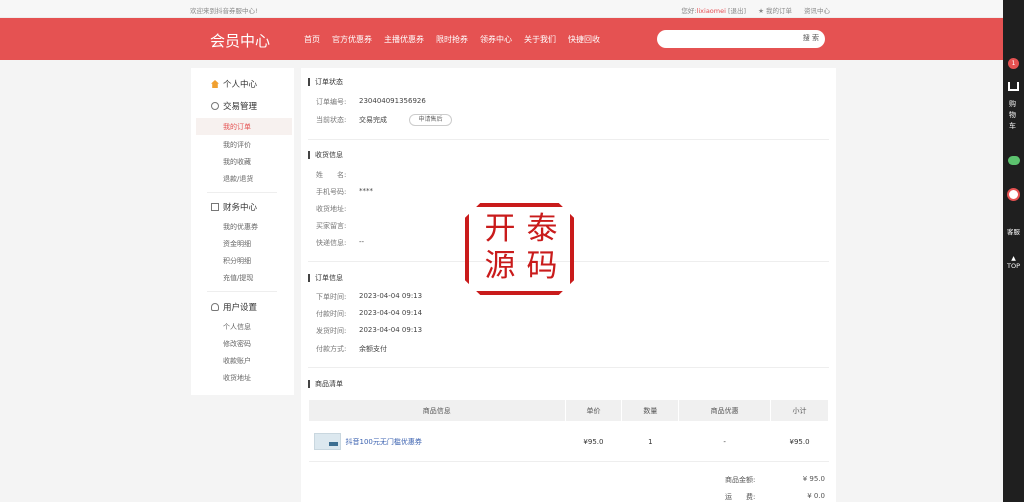  Describe the element at coordinates (237, 344) in the screenshot. I see `sidebar-item-password: 修改密码` at that location.